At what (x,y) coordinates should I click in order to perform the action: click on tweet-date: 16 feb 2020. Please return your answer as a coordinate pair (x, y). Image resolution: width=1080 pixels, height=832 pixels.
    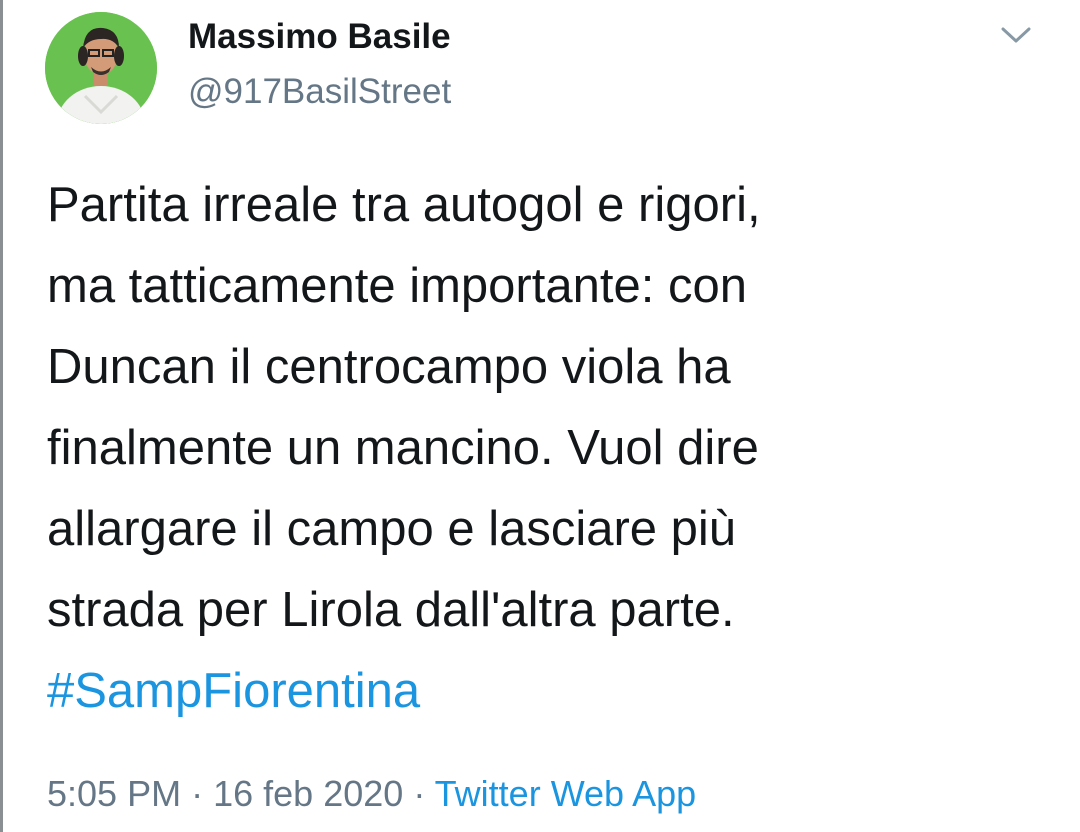
    Looking at the image, I should click on (308, 793).